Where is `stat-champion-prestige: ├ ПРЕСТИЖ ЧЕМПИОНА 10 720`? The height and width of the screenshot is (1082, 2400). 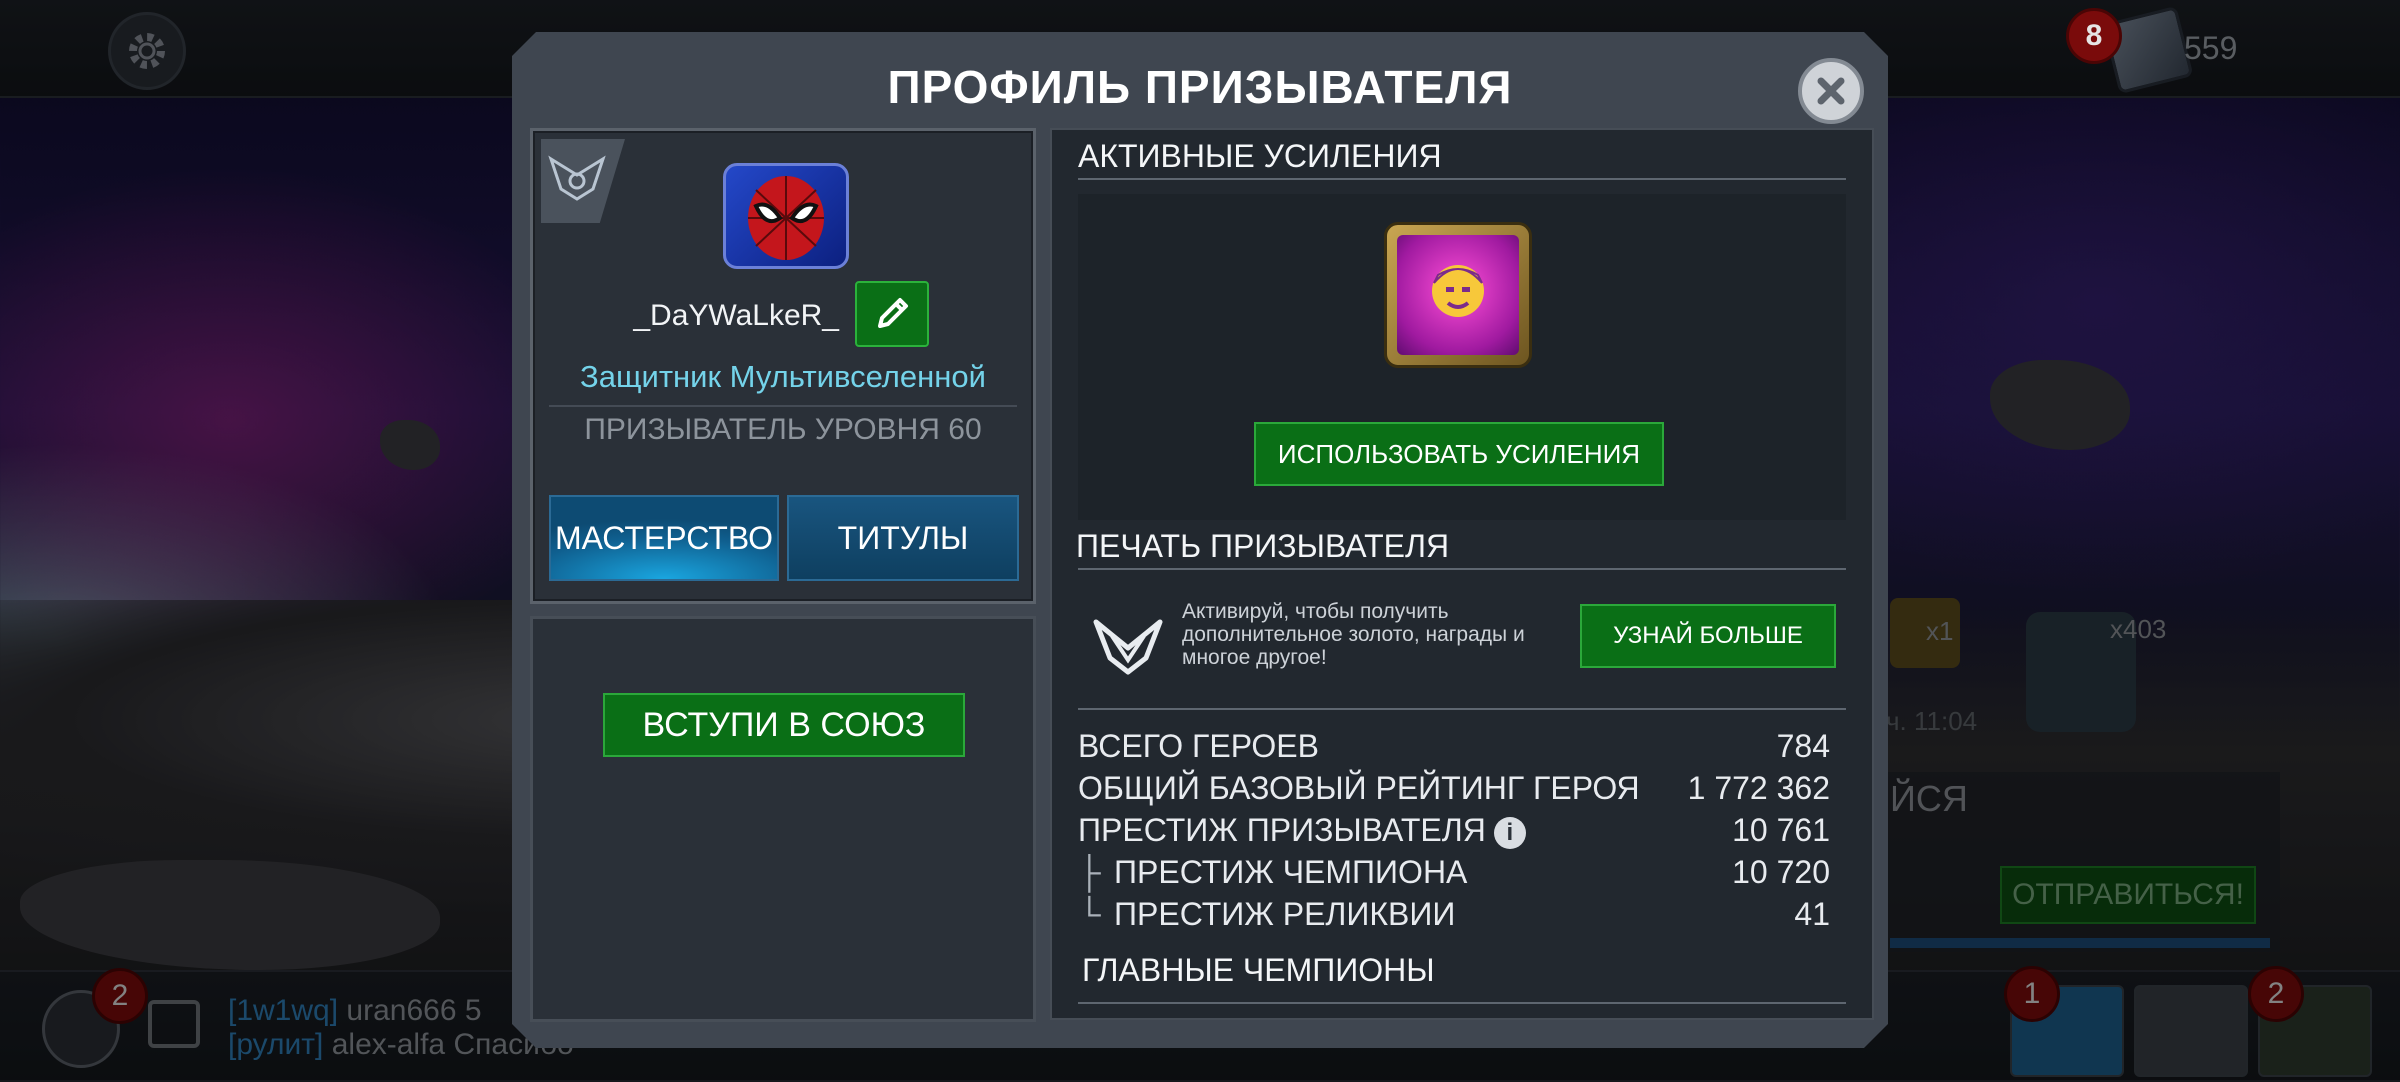
stat-champion-prestige: ├ ПРЕСТИЖ ЧЕМПИОНА 10 720 is located at coordinates (1454, 874).